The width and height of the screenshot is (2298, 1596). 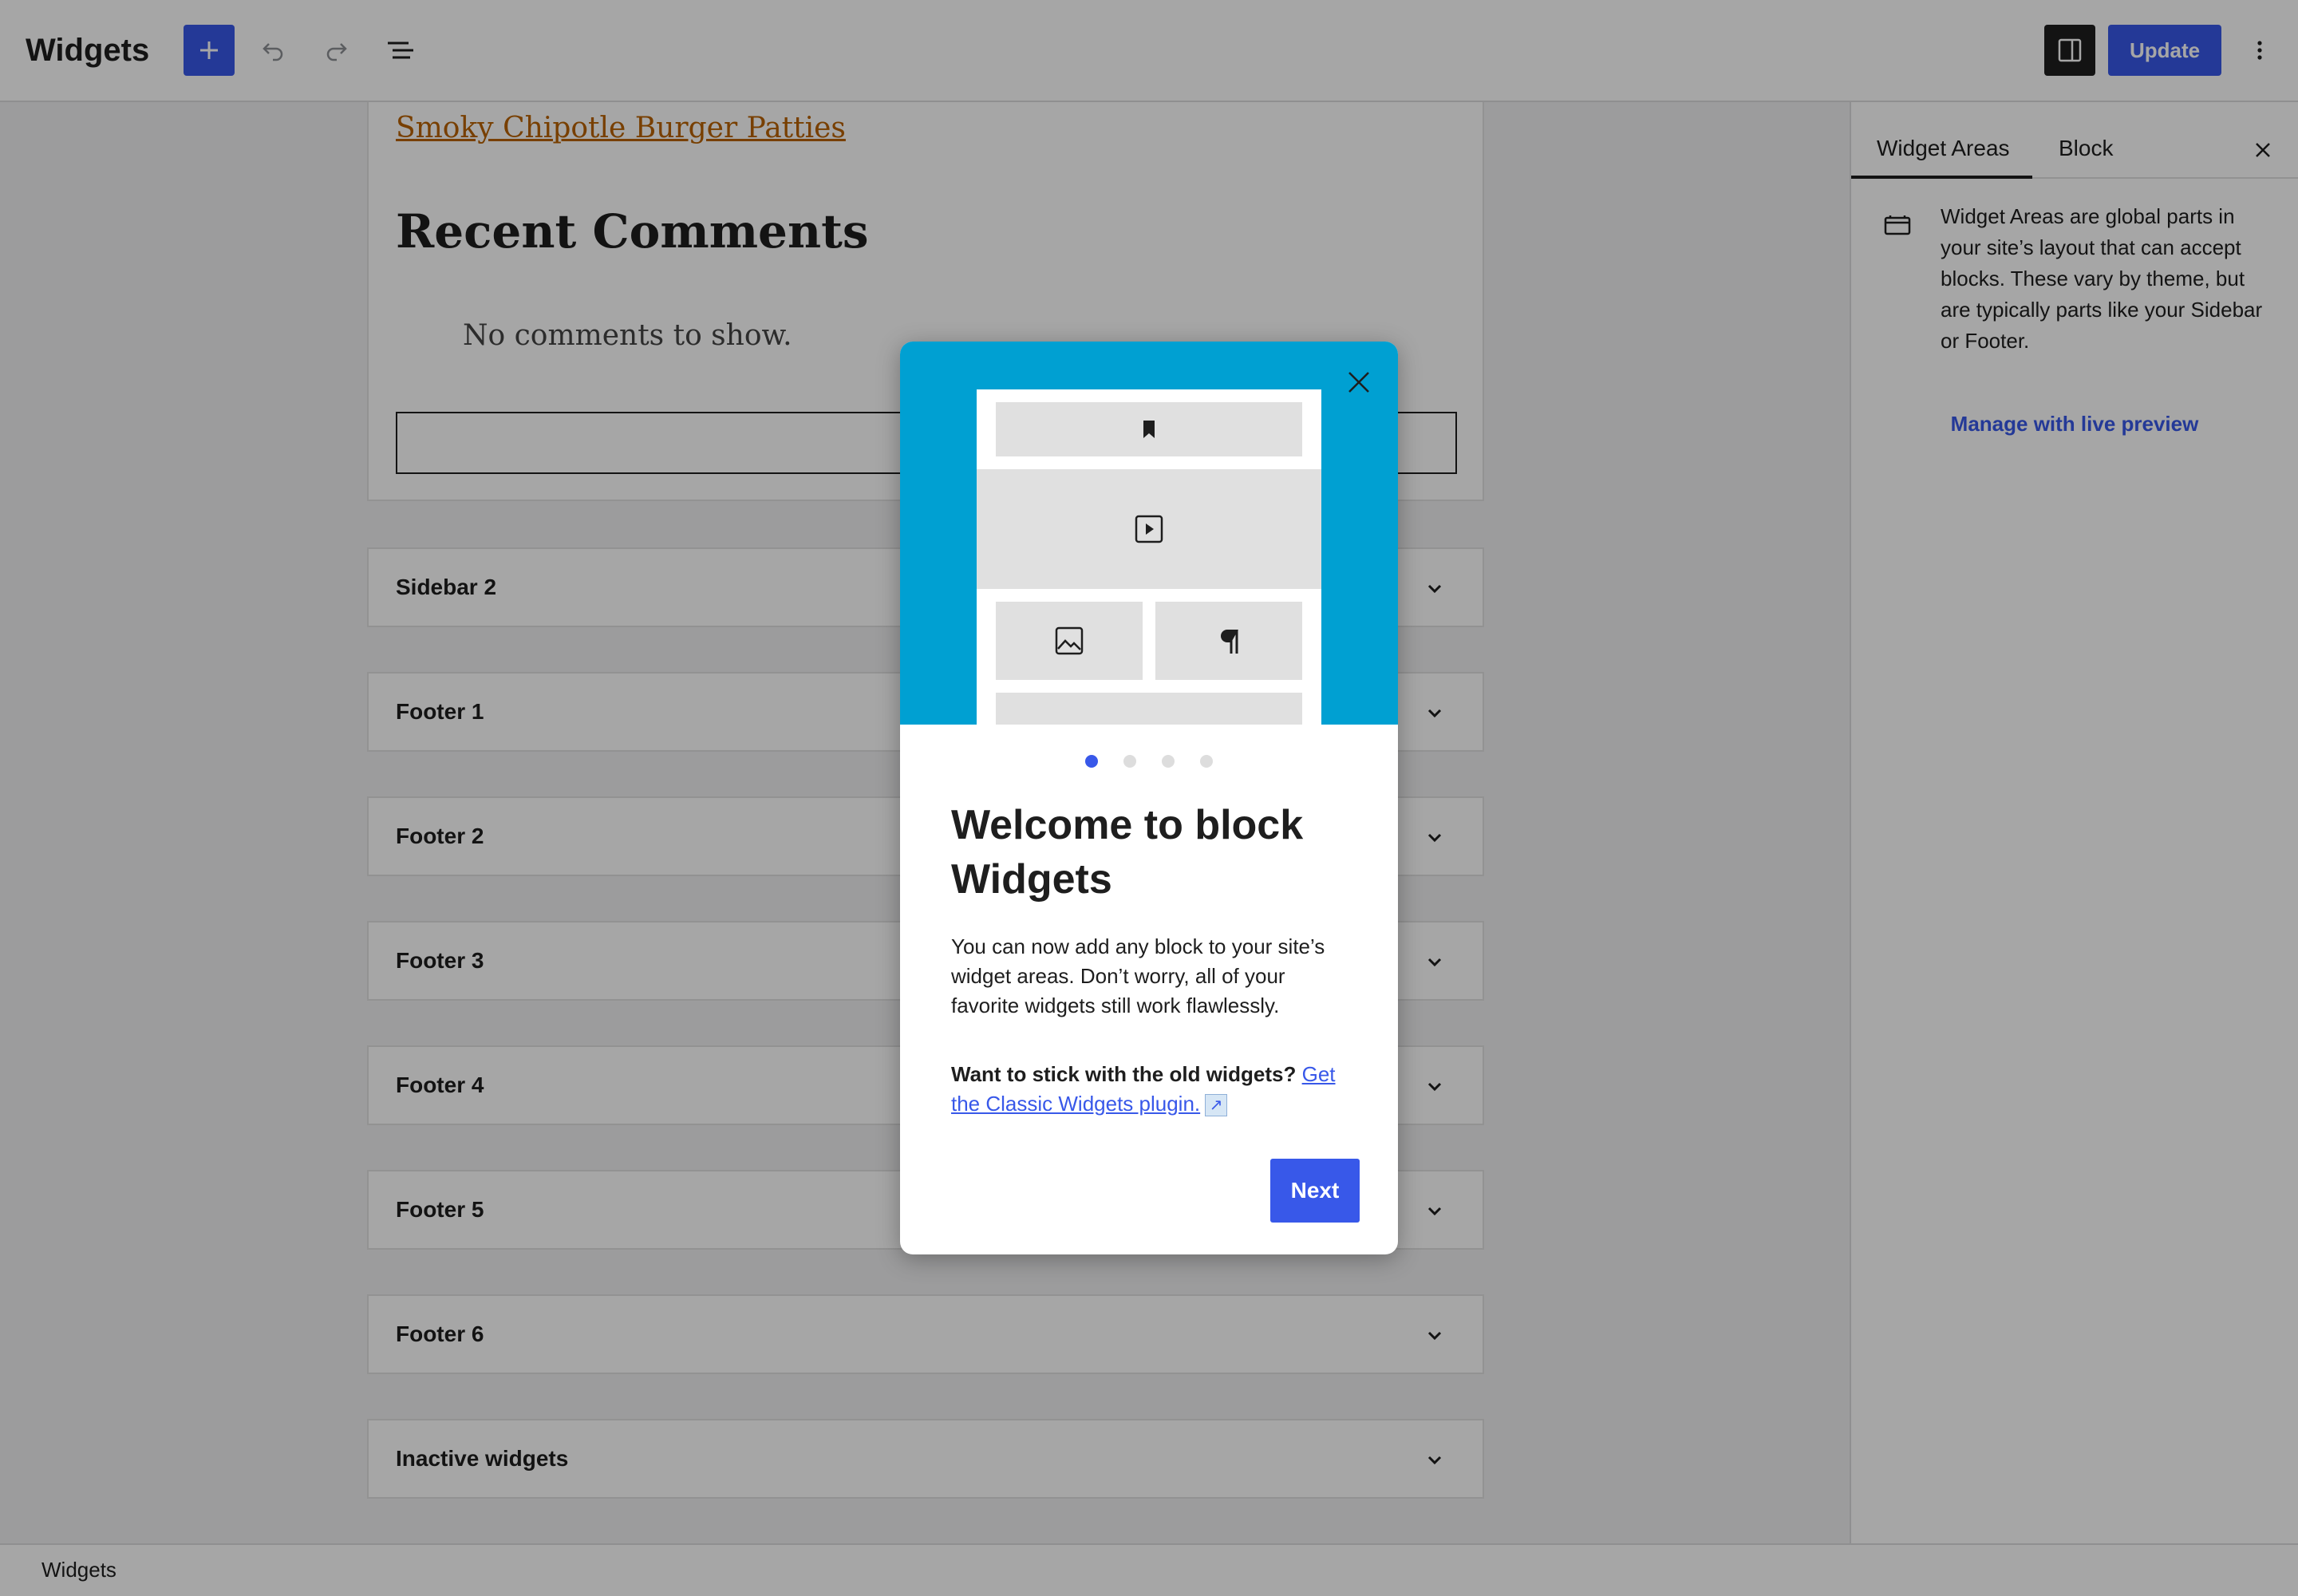 I want to click on bookmark-icon, so click(x=1149, y=429).